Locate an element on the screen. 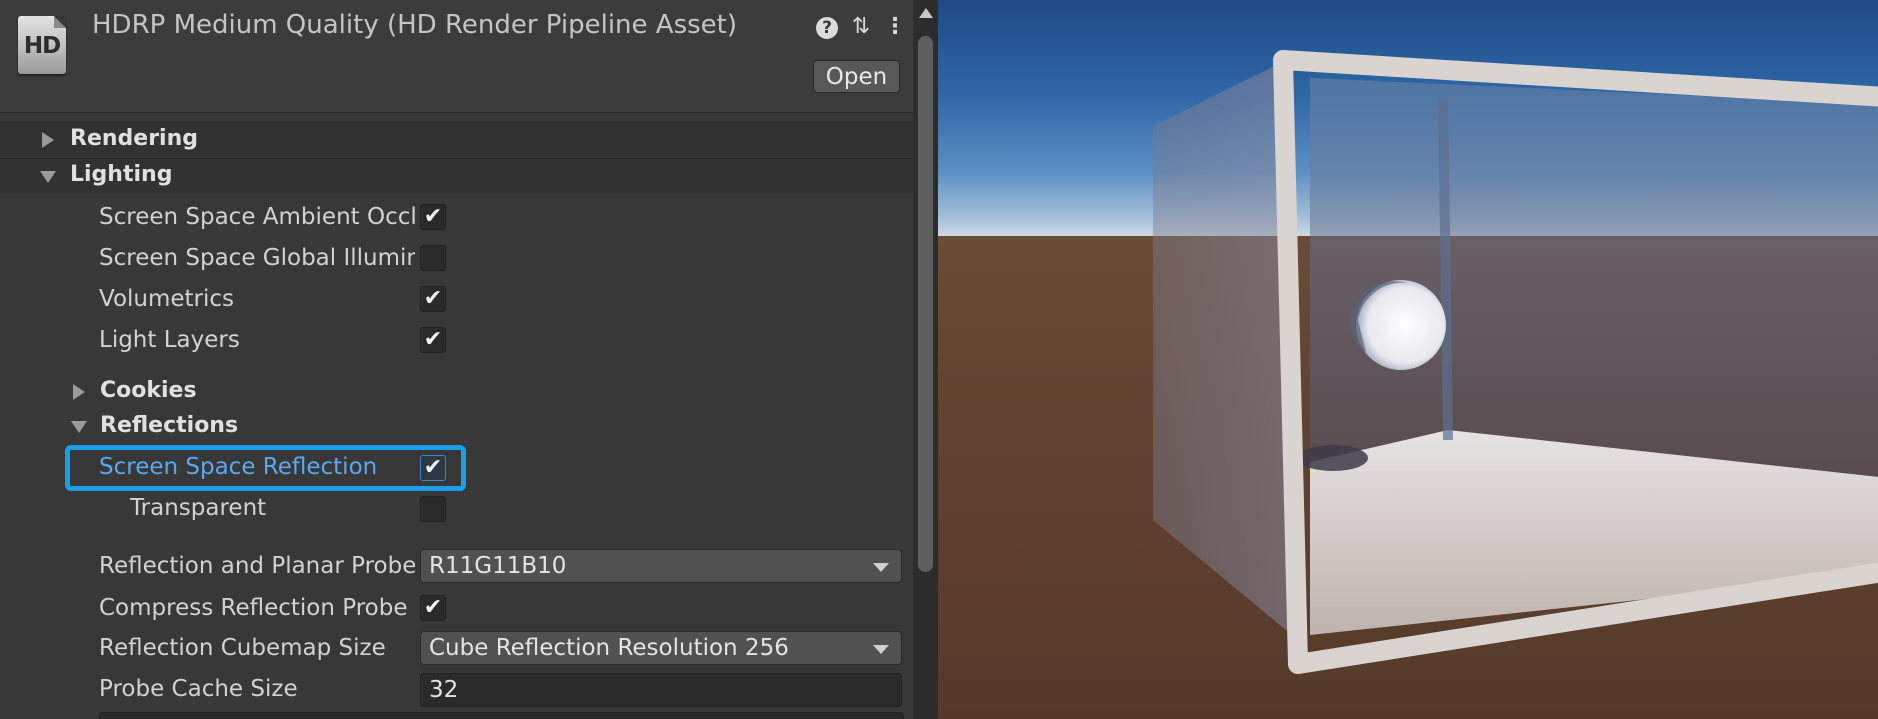 The height and width of the screenshot is (719, 1878). ssr-checkbox: ✔ is located at coordinates (433, 468).